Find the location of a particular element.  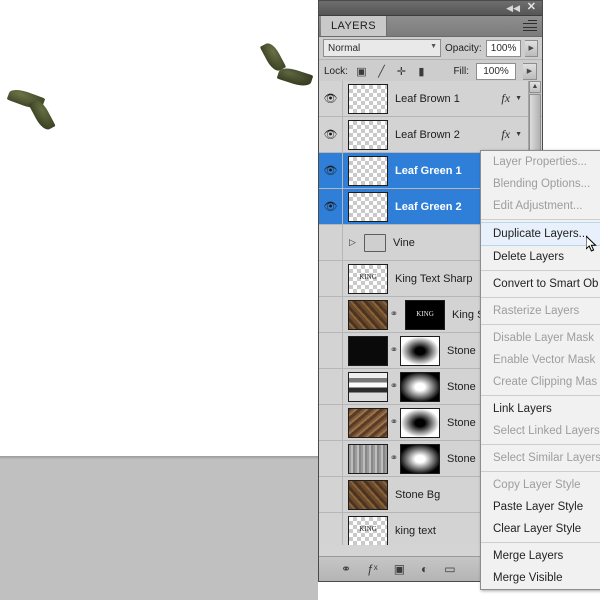

menu-item: Paste Layer Style is located at coordinates (540, 507).